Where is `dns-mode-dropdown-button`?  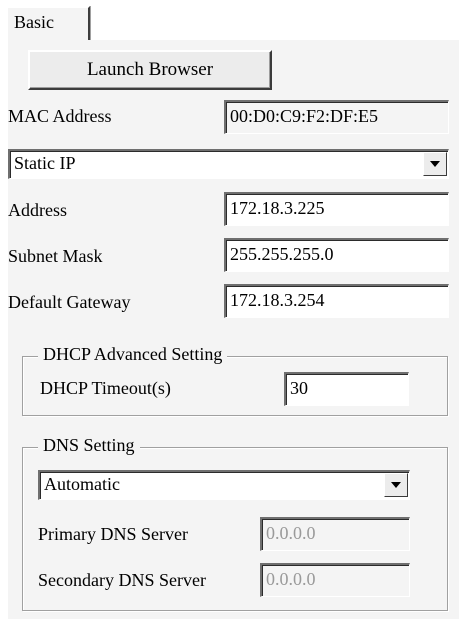 dns-mode-dropdown-button is located at coordinates (396, 485).